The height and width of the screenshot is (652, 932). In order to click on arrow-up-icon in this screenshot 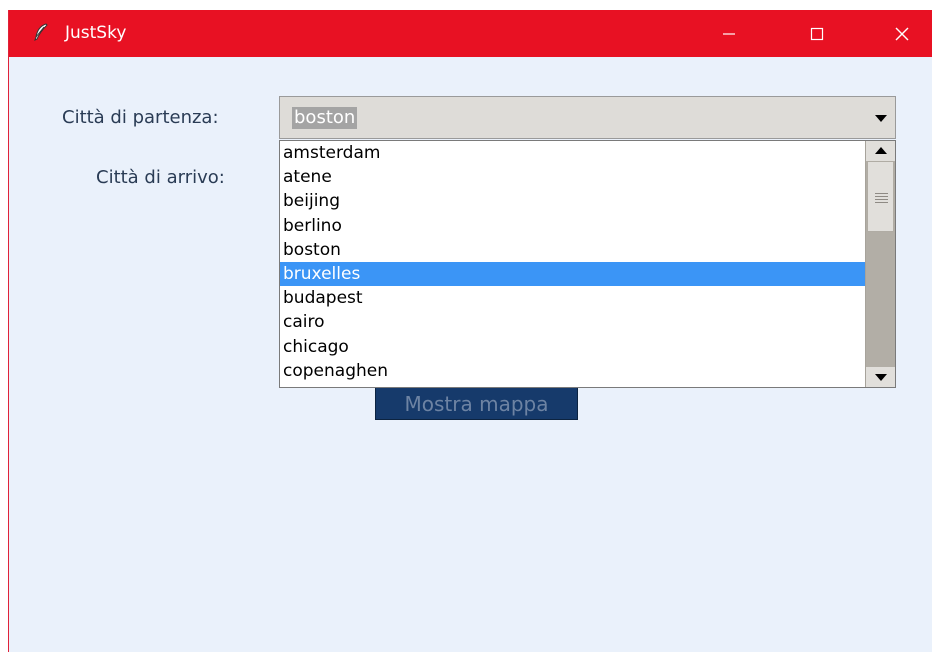, I will do `click(880, 150)`.